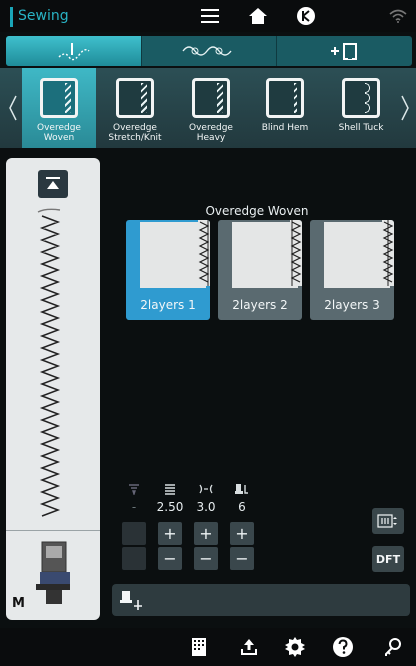  I want to click on option-2layers-3: 2layers 3, so click(352, 270).